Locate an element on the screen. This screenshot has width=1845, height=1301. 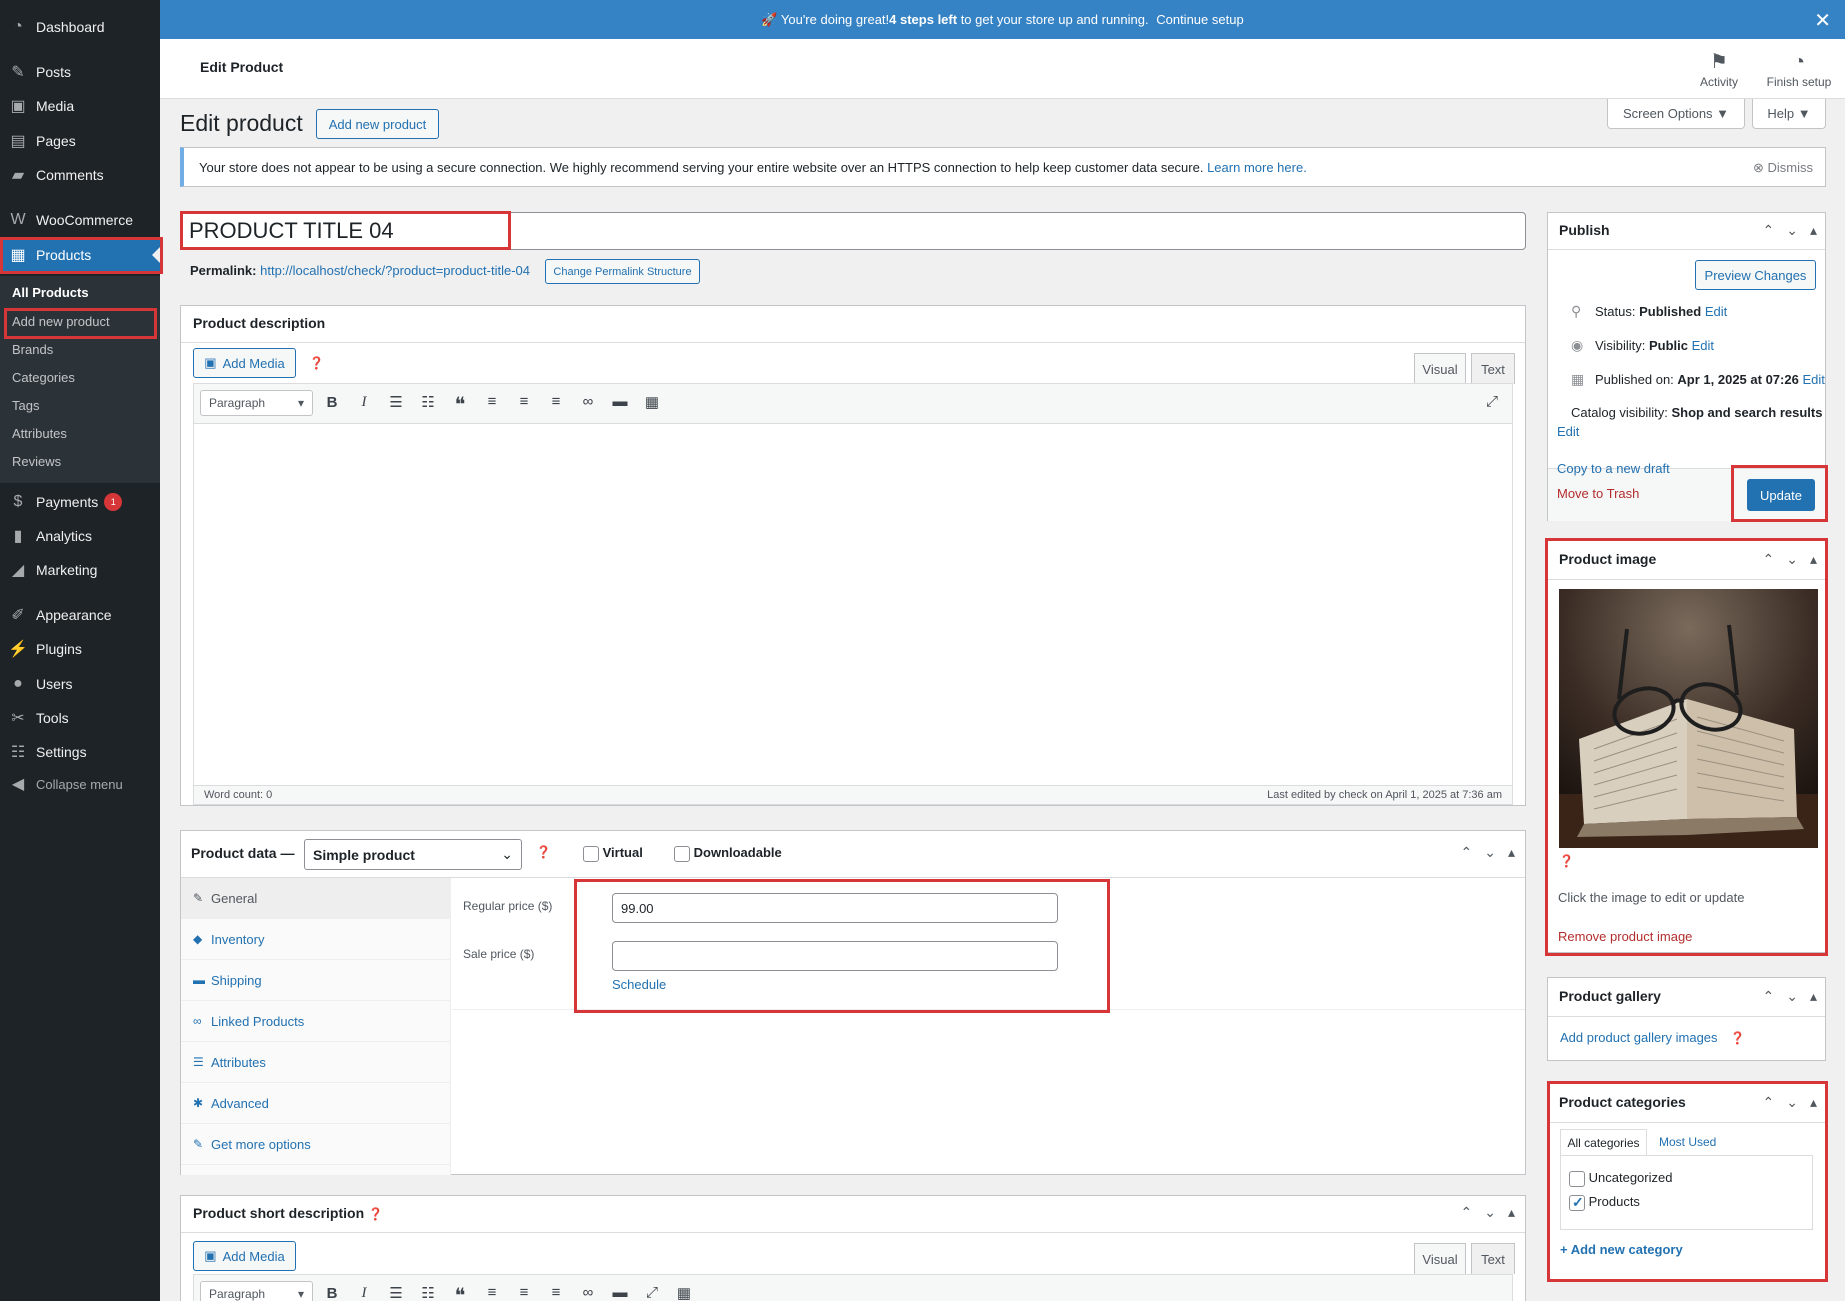
product-title-input: PRODUCT TITLE 04 is located at coordinates (853, 231).